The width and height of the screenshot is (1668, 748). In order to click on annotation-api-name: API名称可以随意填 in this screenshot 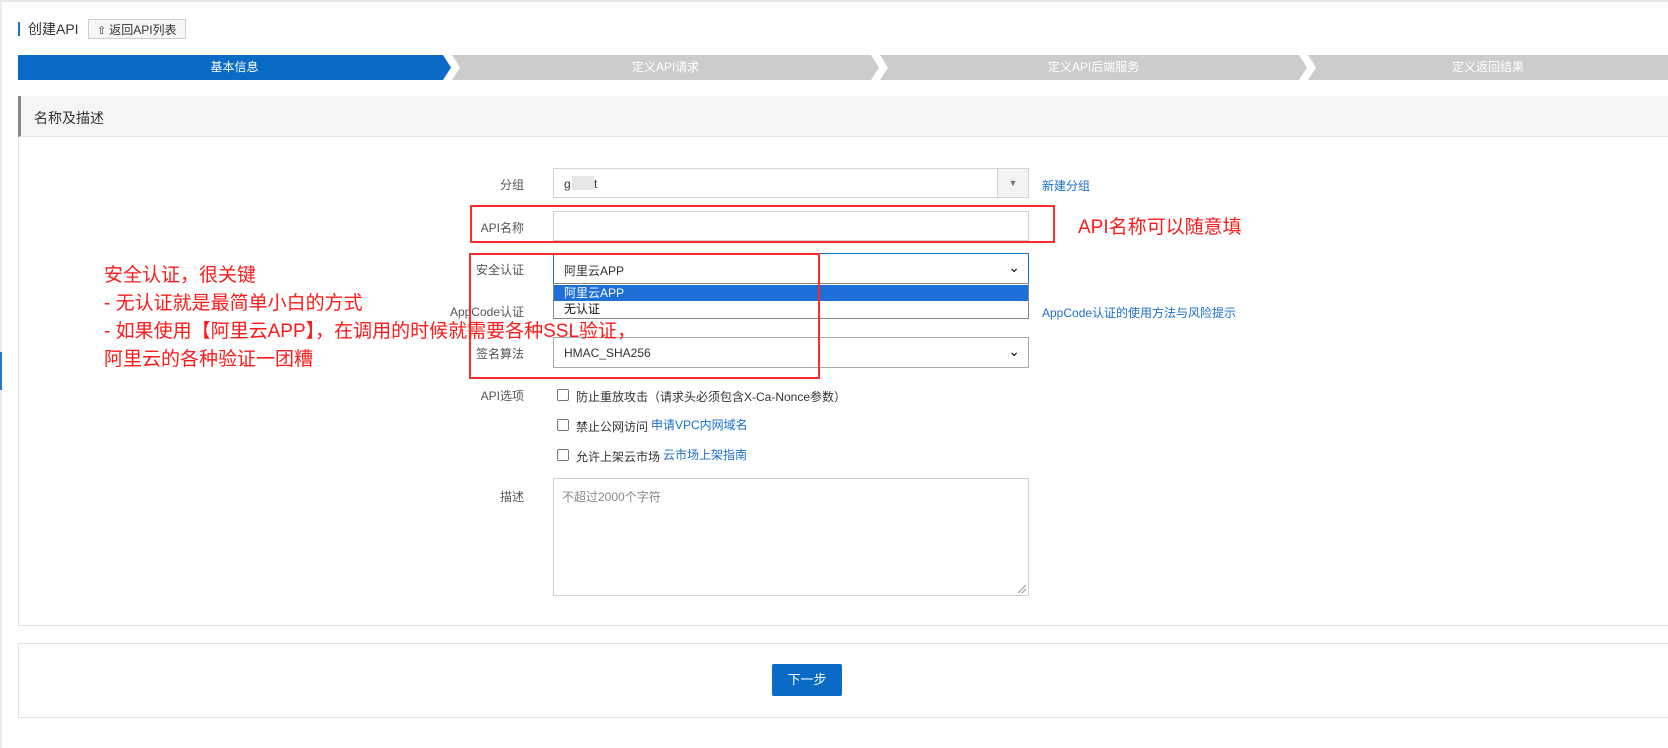, I will do `click(1160, 227)`.